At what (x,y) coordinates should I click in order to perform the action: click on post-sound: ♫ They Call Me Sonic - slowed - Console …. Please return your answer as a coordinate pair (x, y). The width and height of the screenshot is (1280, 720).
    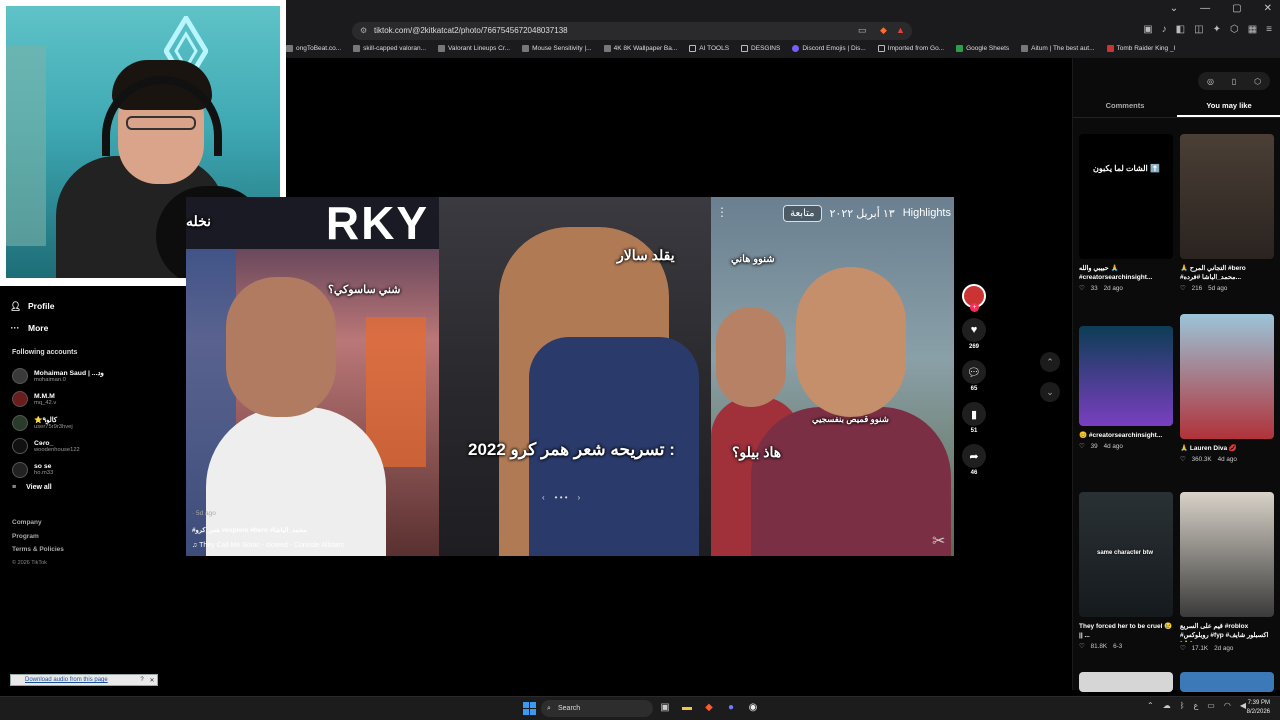
    Looking at the image, I should click on (268, 545).